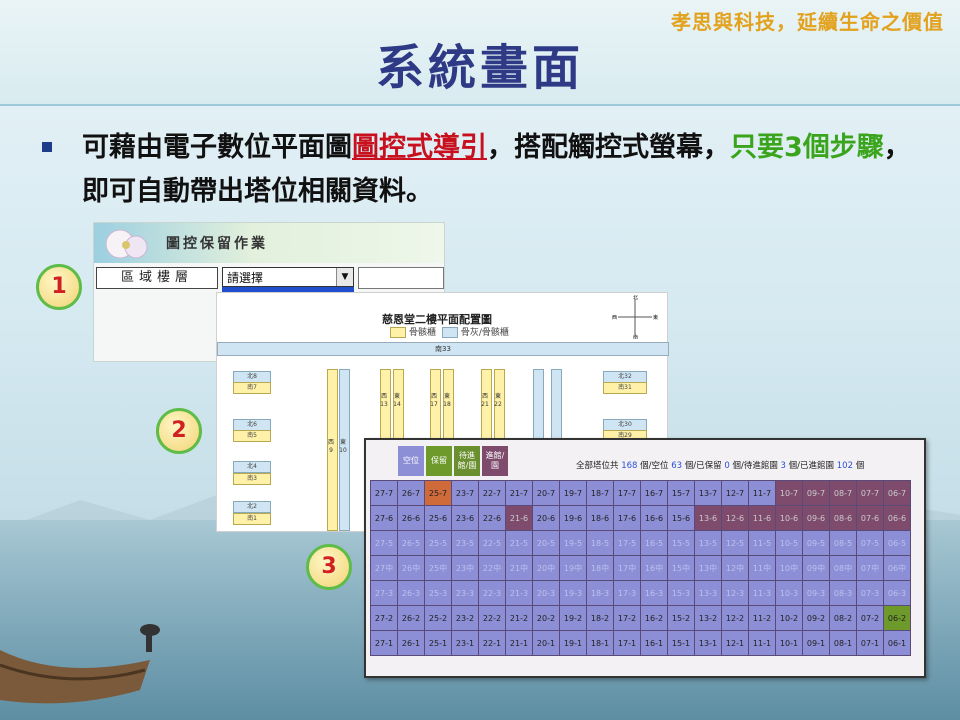 The height and width of the screenshot is (720, 960). What do you see at coordinates (843, 493) in the screenshot?
I see `niche-cell: 08-7` at bounding box center [843, 493].